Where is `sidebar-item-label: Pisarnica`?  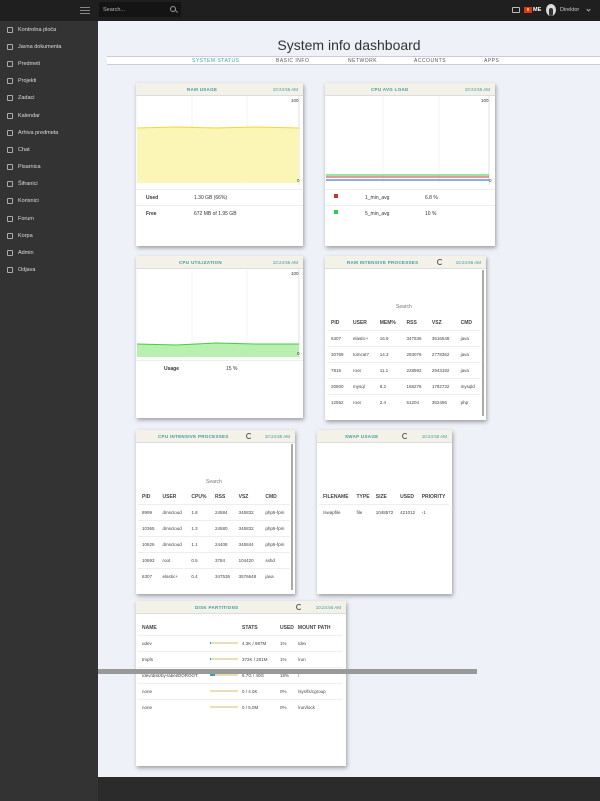 sidebar-item-label: Pisarnica is located at coordinates (29, 167).